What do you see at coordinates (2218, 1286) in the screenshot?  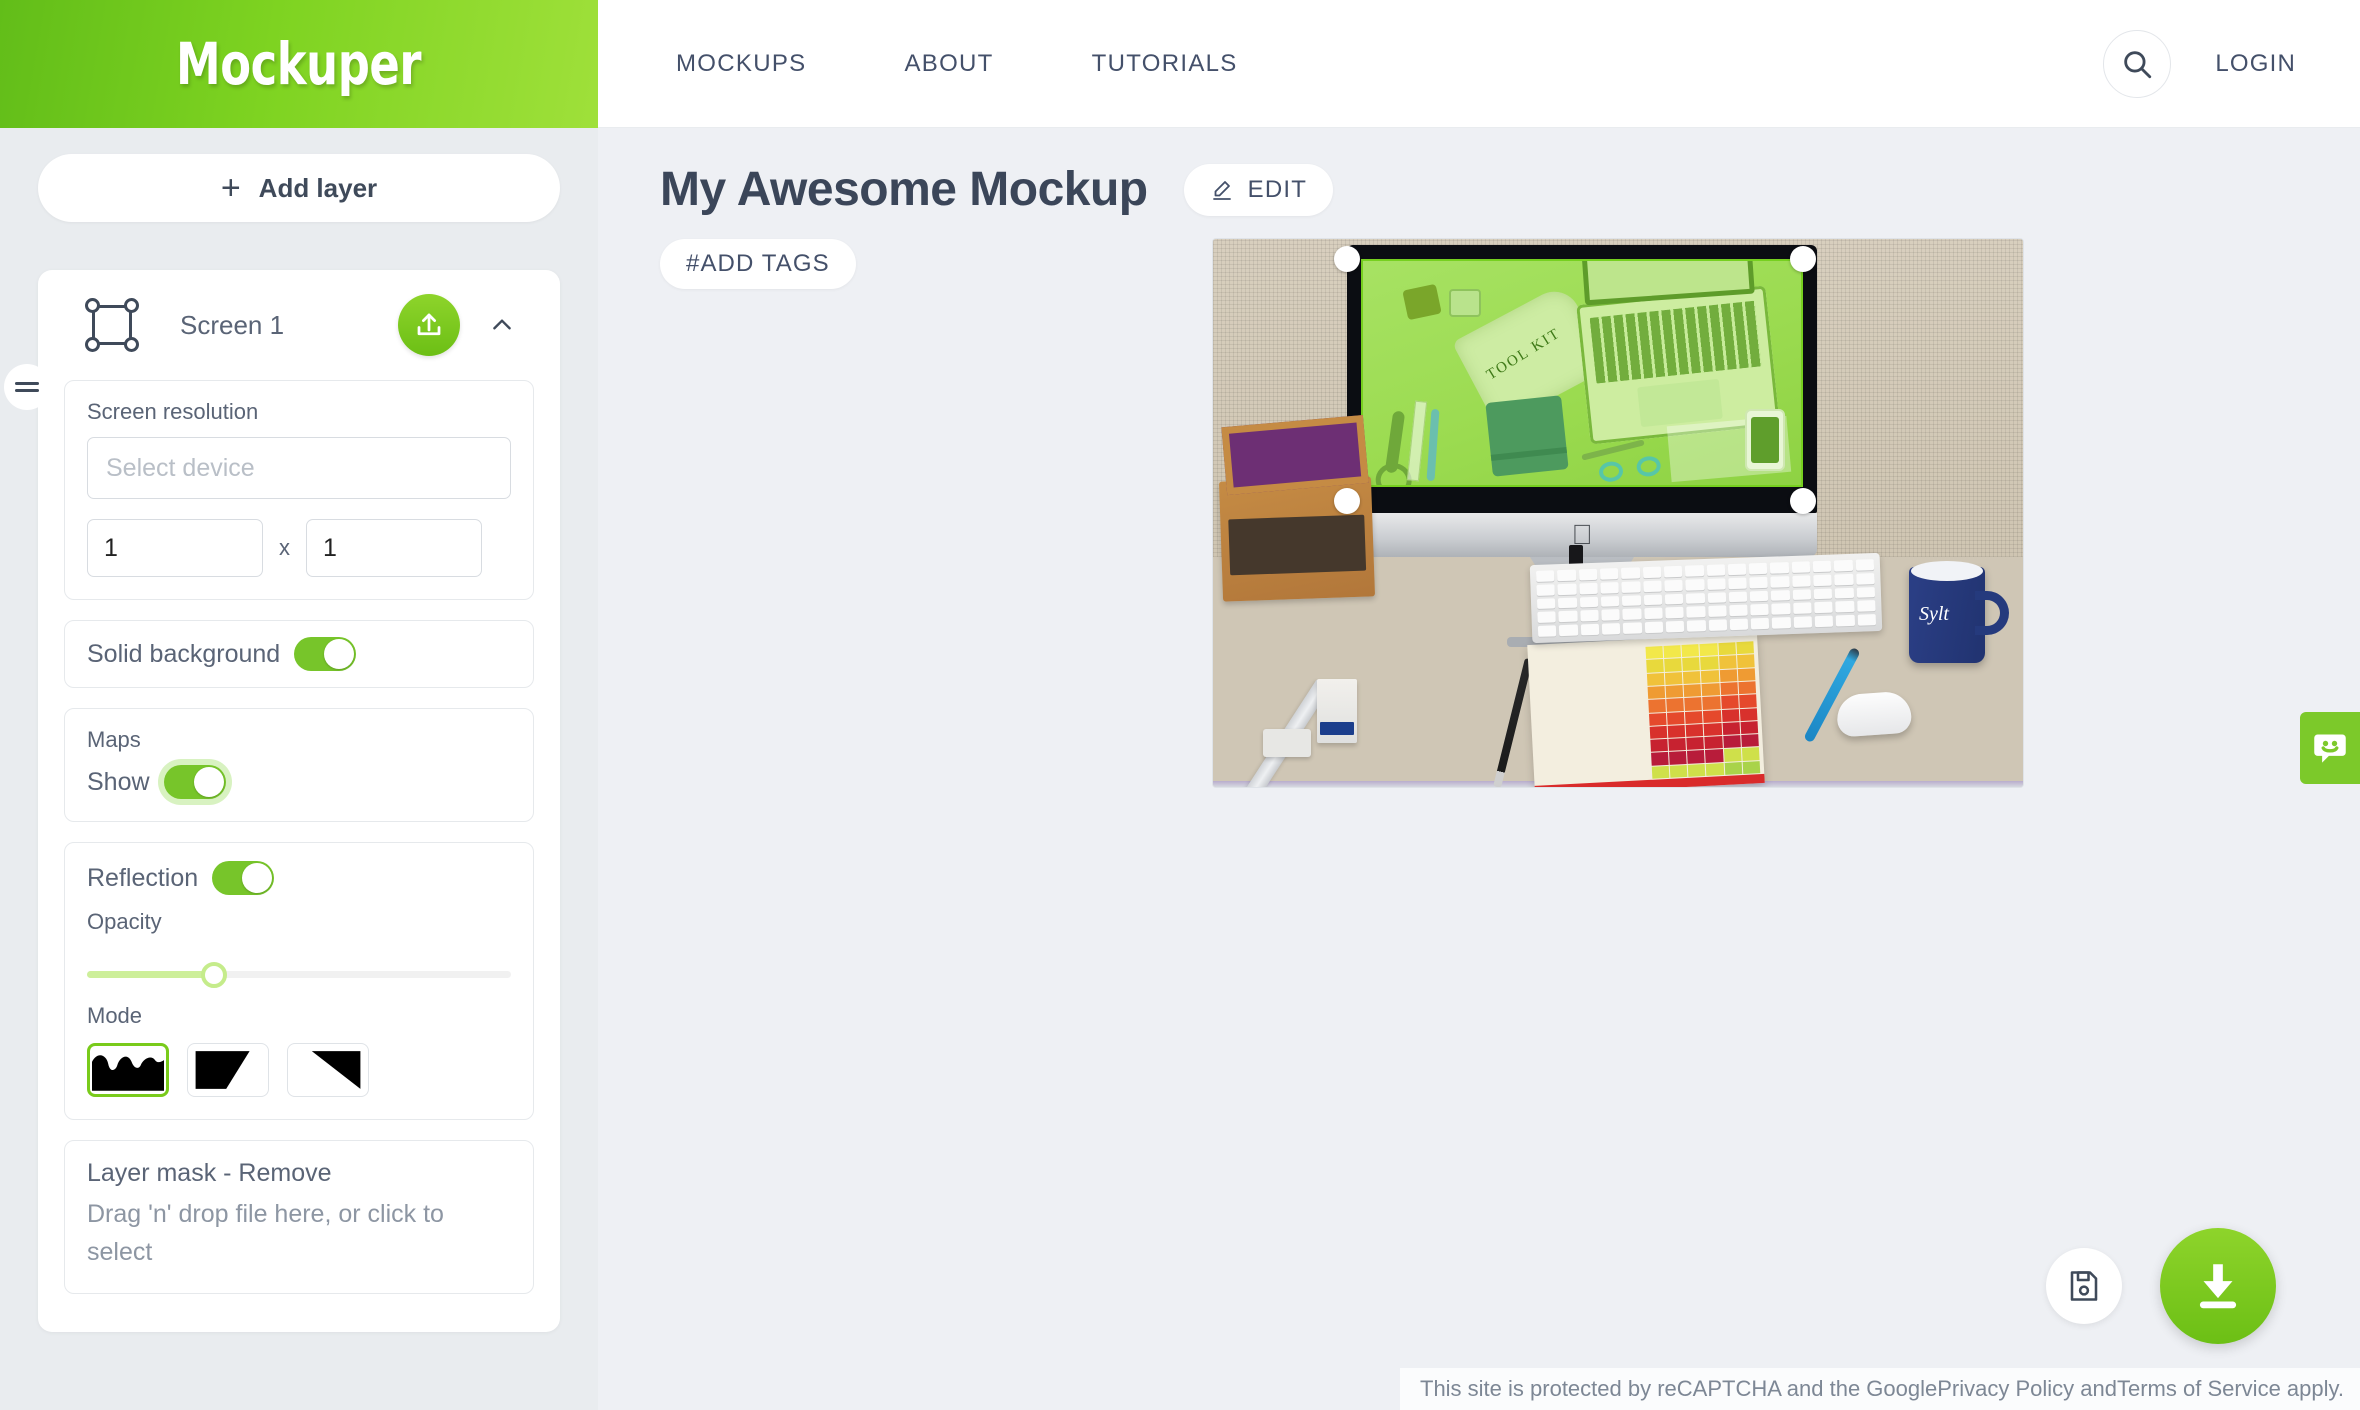 I see `download-button` at bounding box center [2218, 1286].